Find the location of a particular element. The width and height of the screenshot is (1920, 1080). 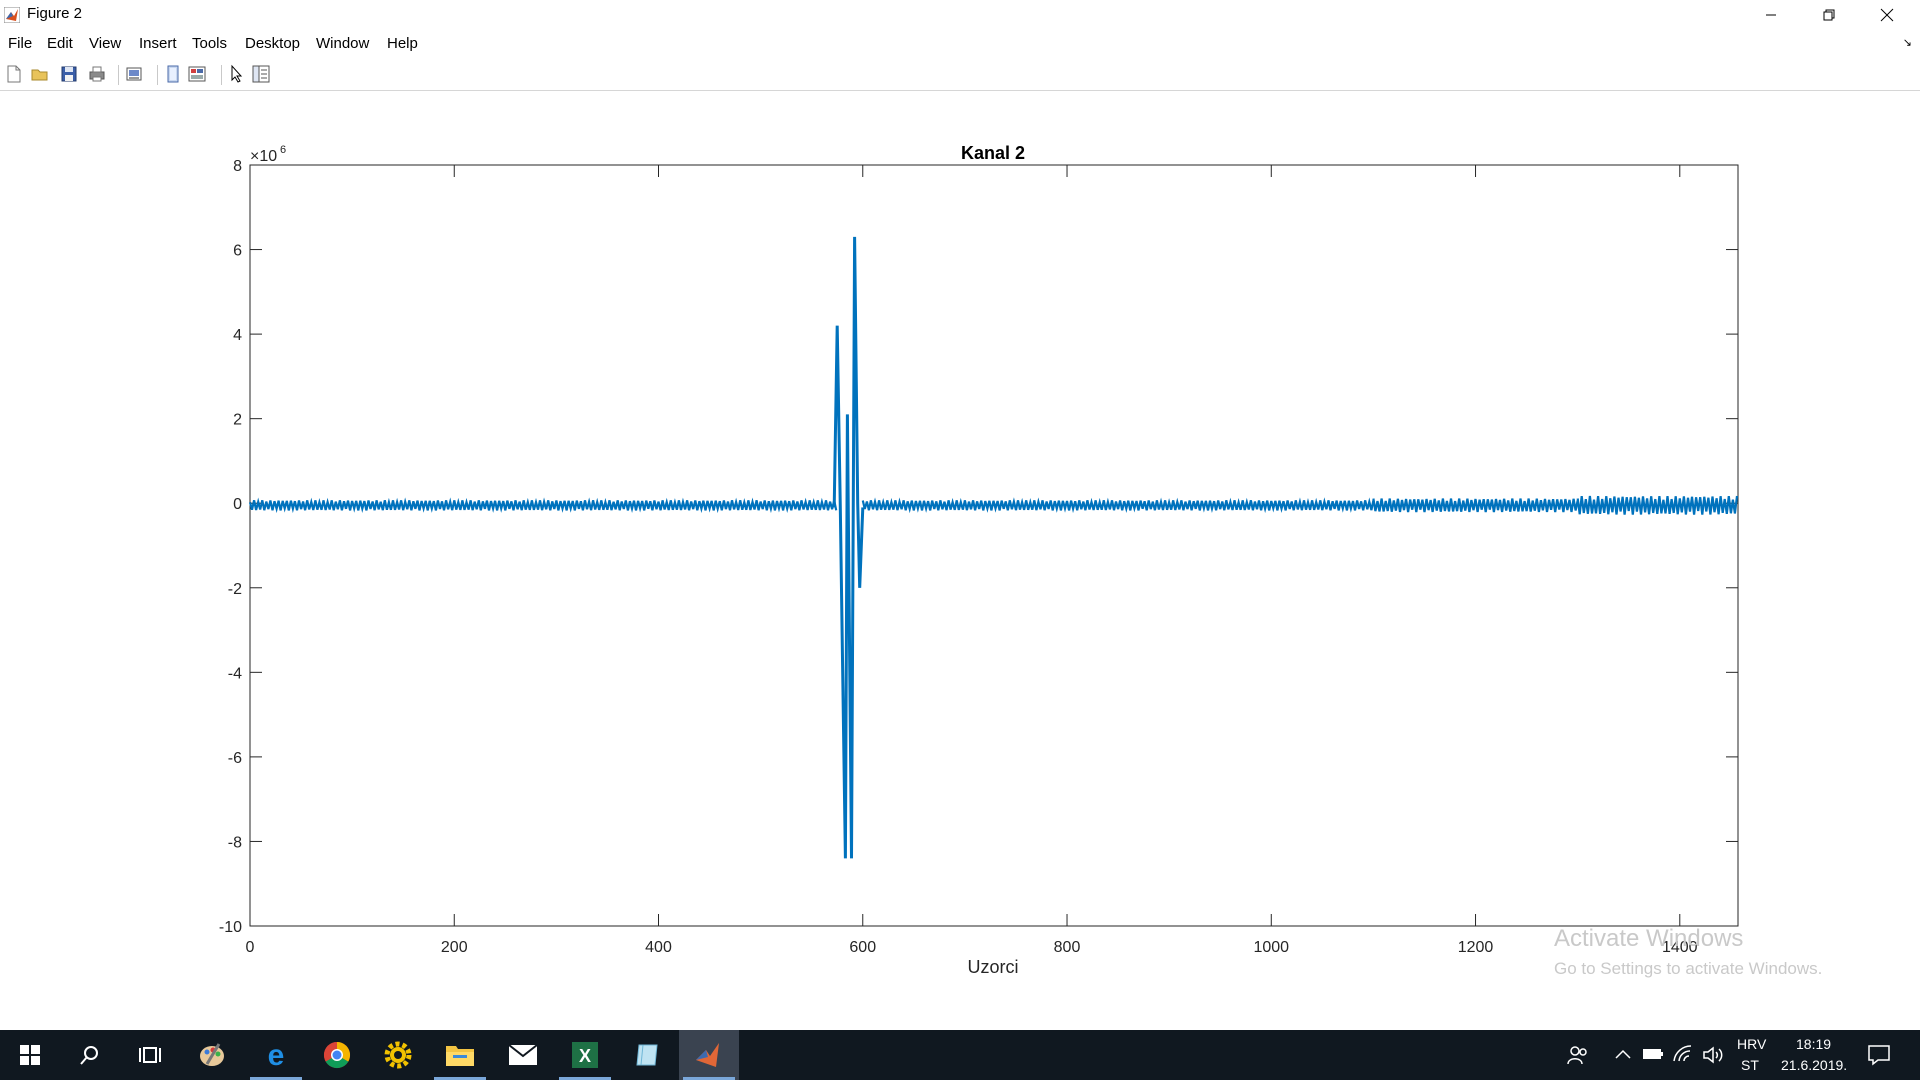

settings-gear-app-icon is located at coordinates (398, 1055).